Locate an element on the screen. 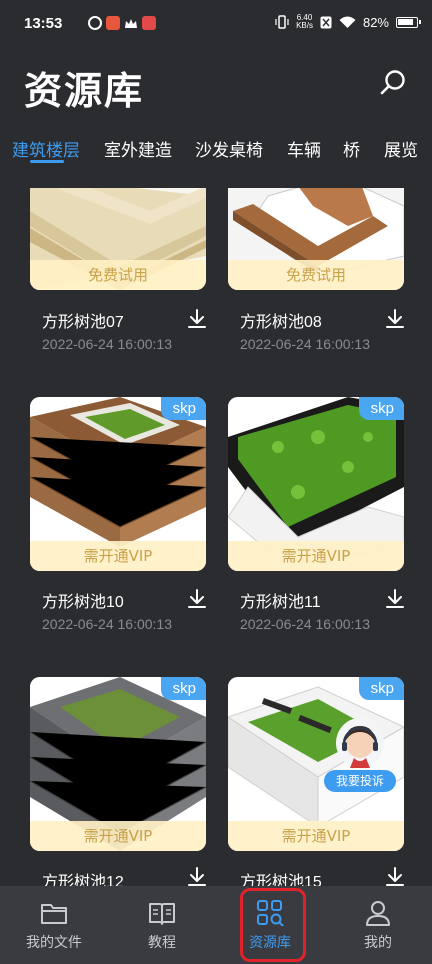  wifi-icon is located at coordinates (347, 22).